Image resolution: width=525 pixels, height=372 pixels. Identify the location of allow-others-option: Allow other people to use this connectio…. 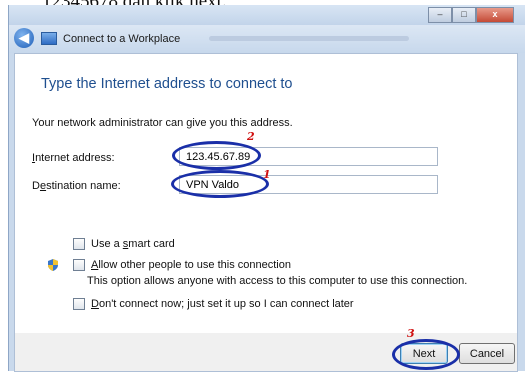
(182, 265).